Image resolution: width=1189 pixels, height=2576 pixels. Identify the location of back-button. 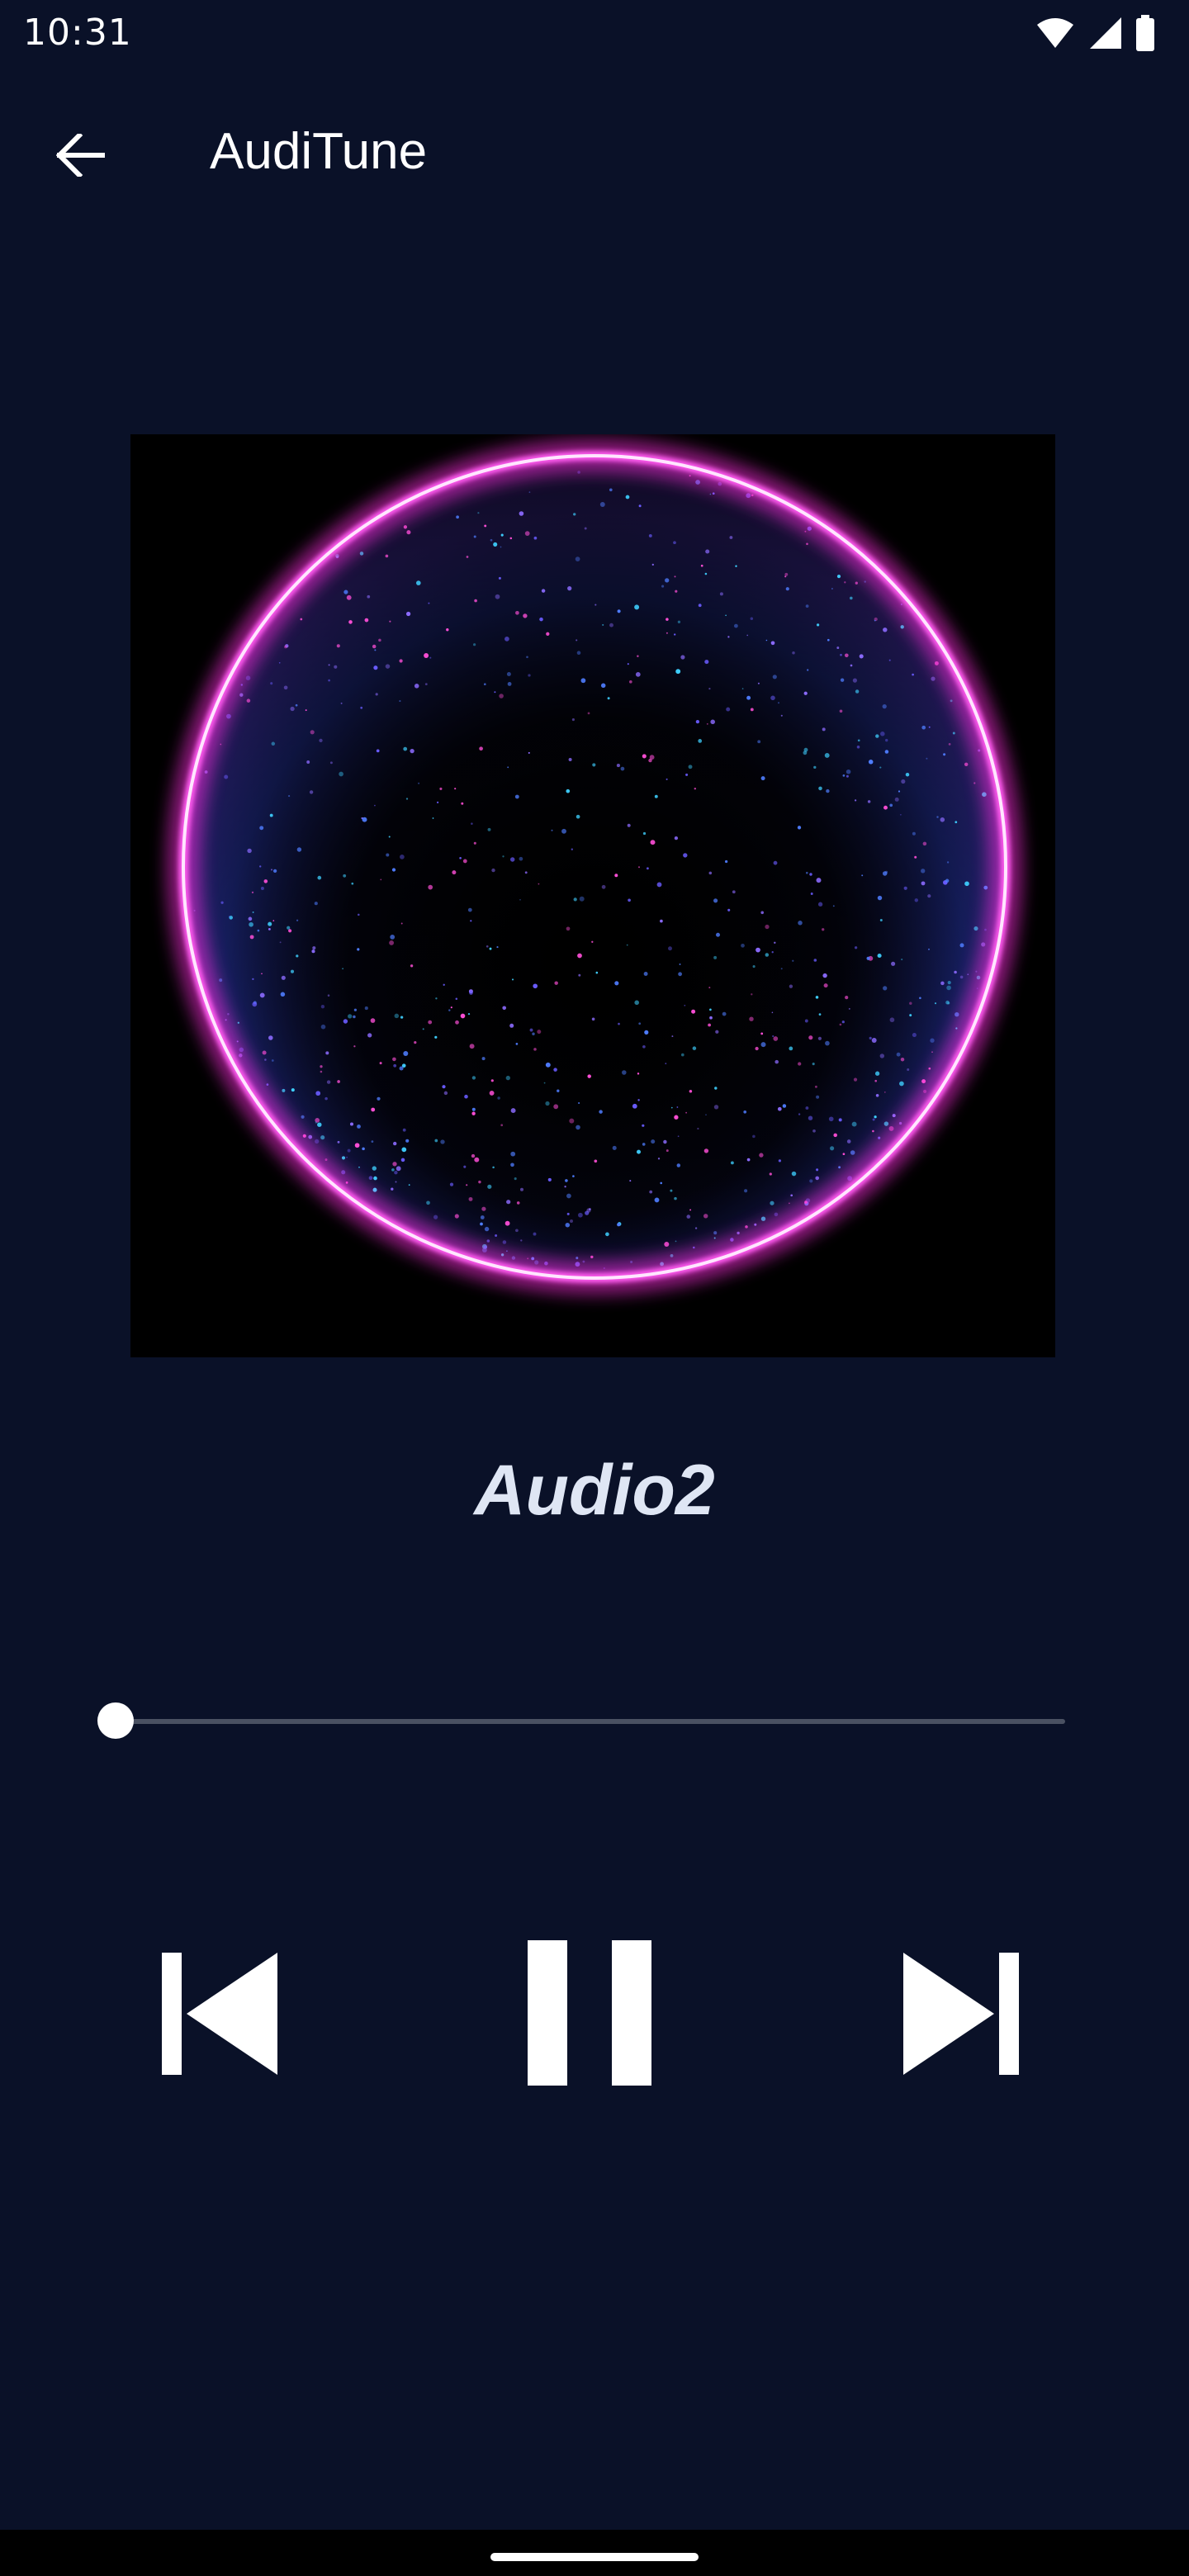
(81, 157).